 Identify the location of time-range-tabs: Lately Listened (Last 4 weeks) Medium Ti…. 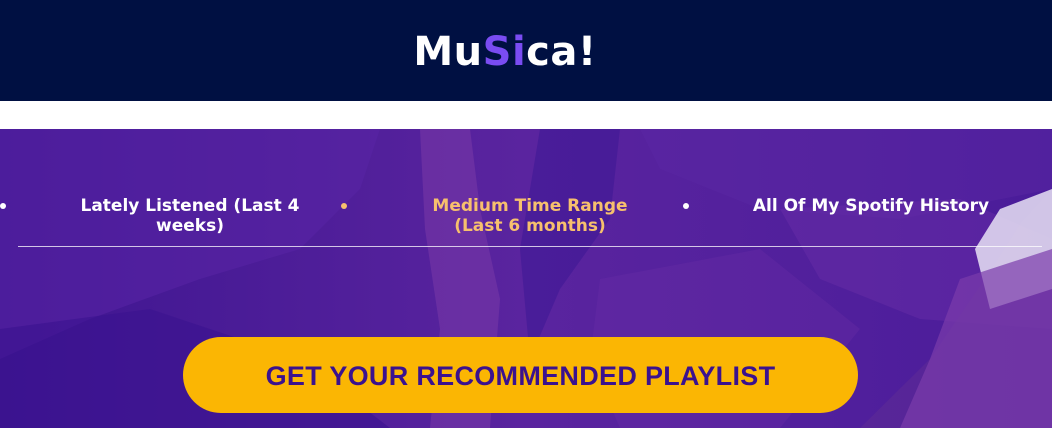
(526, 222).